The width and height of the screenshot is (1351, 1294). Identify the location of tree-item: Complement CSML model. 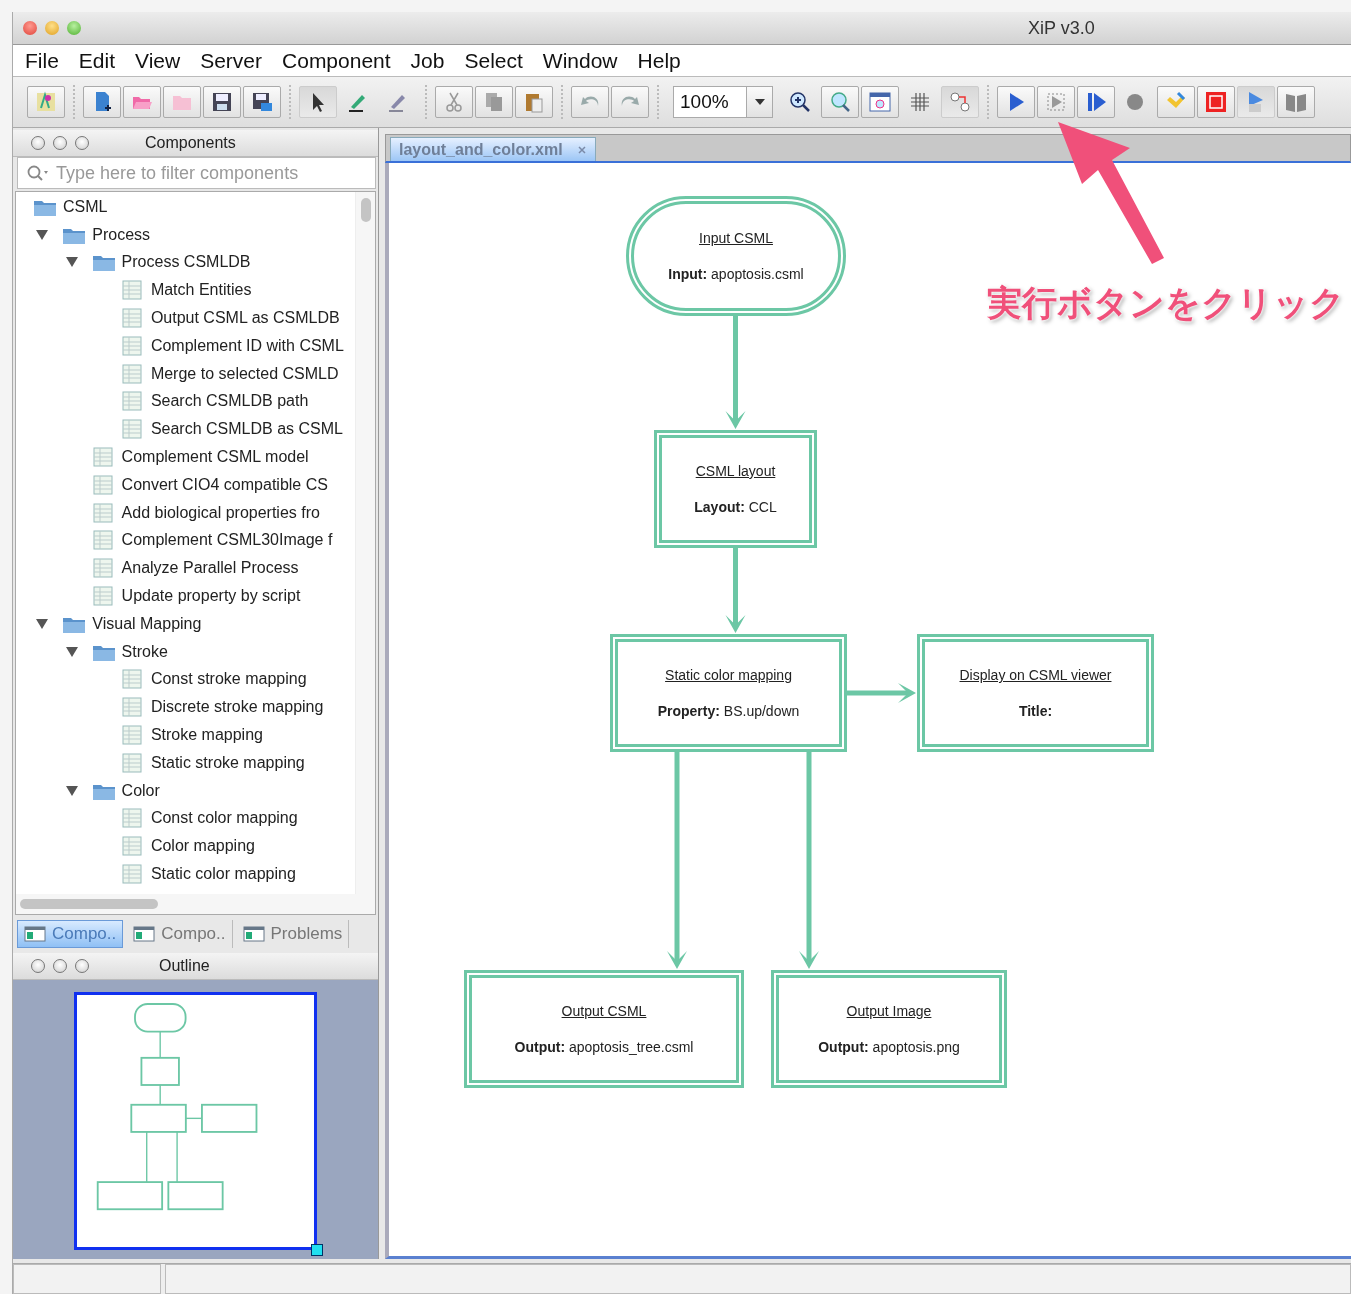
(185, 457).